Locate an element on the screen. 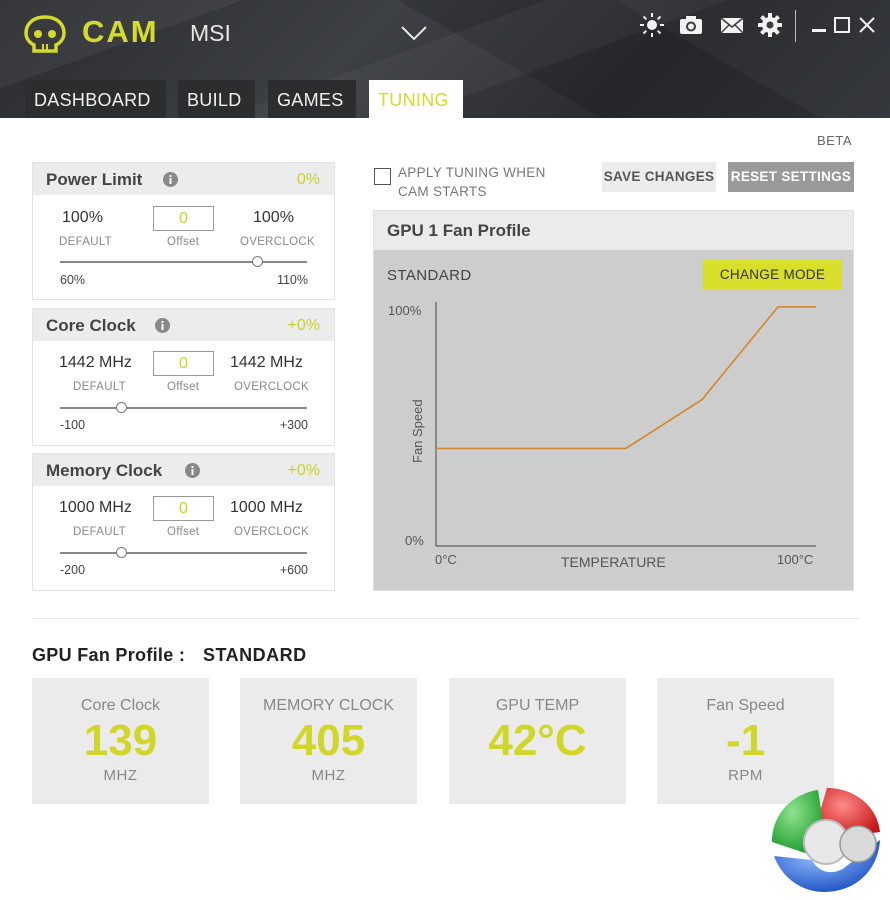 The image size is (890, 900). stat-core-clock: Core Clock 139 MHZ is located at coordinates (120, 741).